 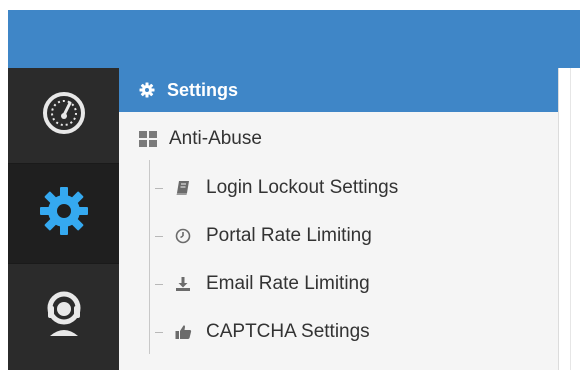 I want to click on sidebar-item-dashboard, so click(x=63, y=115).